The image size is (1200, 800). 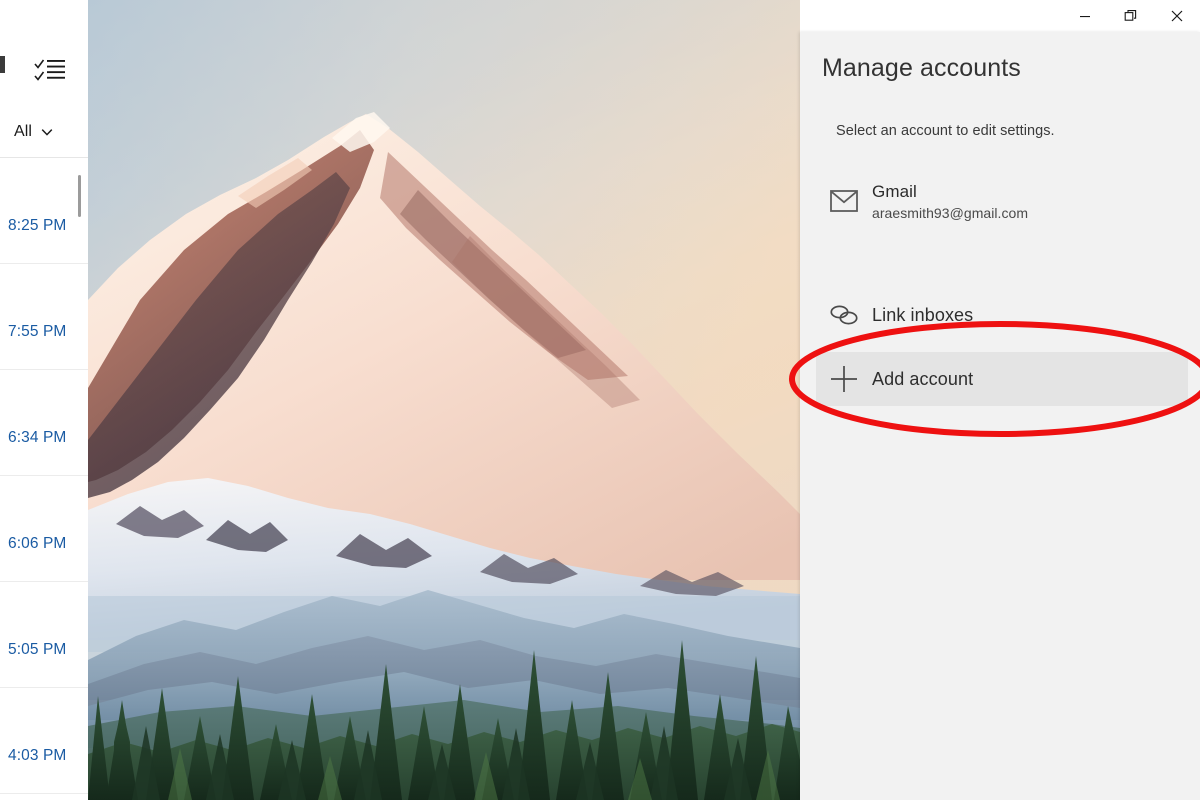 I want to click on filter-label: All, so click(x=23, y=131).